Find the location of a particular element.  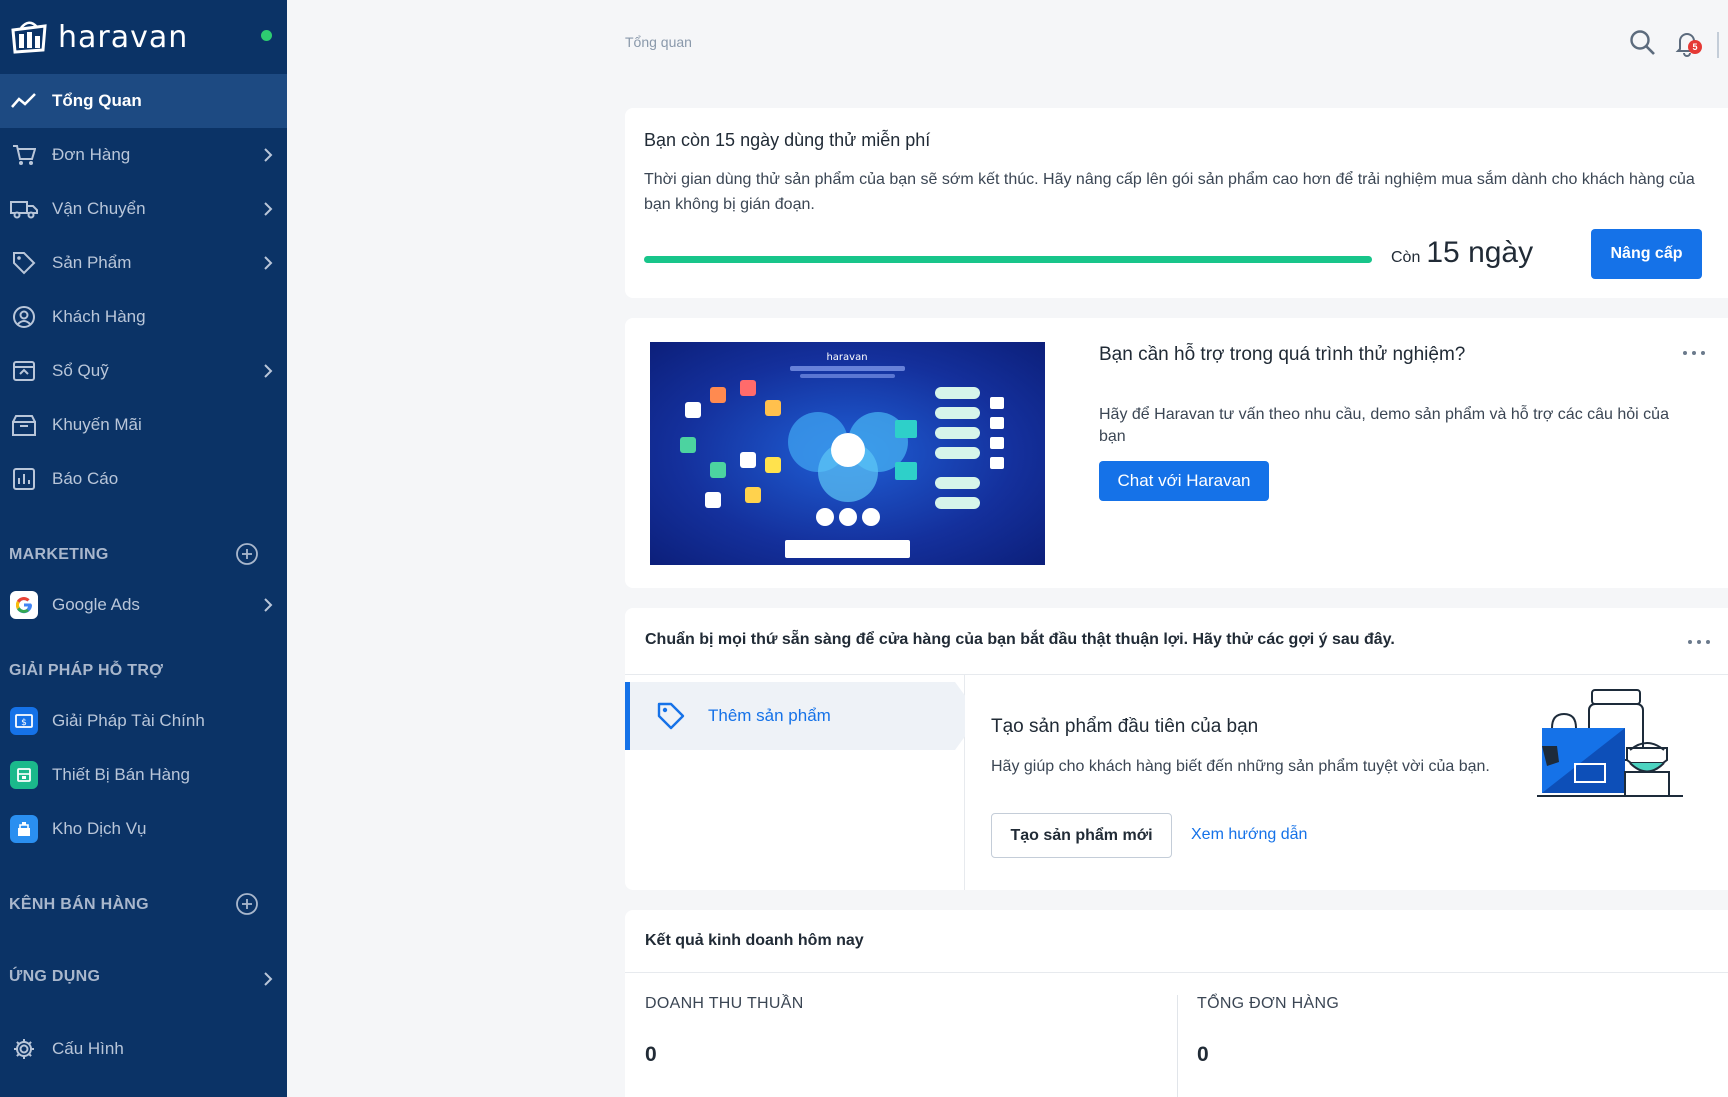

sidebar-item-label: Tổng Quan is located at coordinates (97, 100).